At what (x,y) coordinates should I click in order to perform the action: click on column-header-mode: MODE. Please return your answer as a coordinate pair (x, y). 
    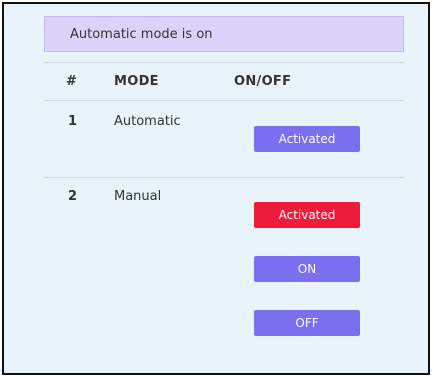
    Looking at the image, I should click on (136, 81).